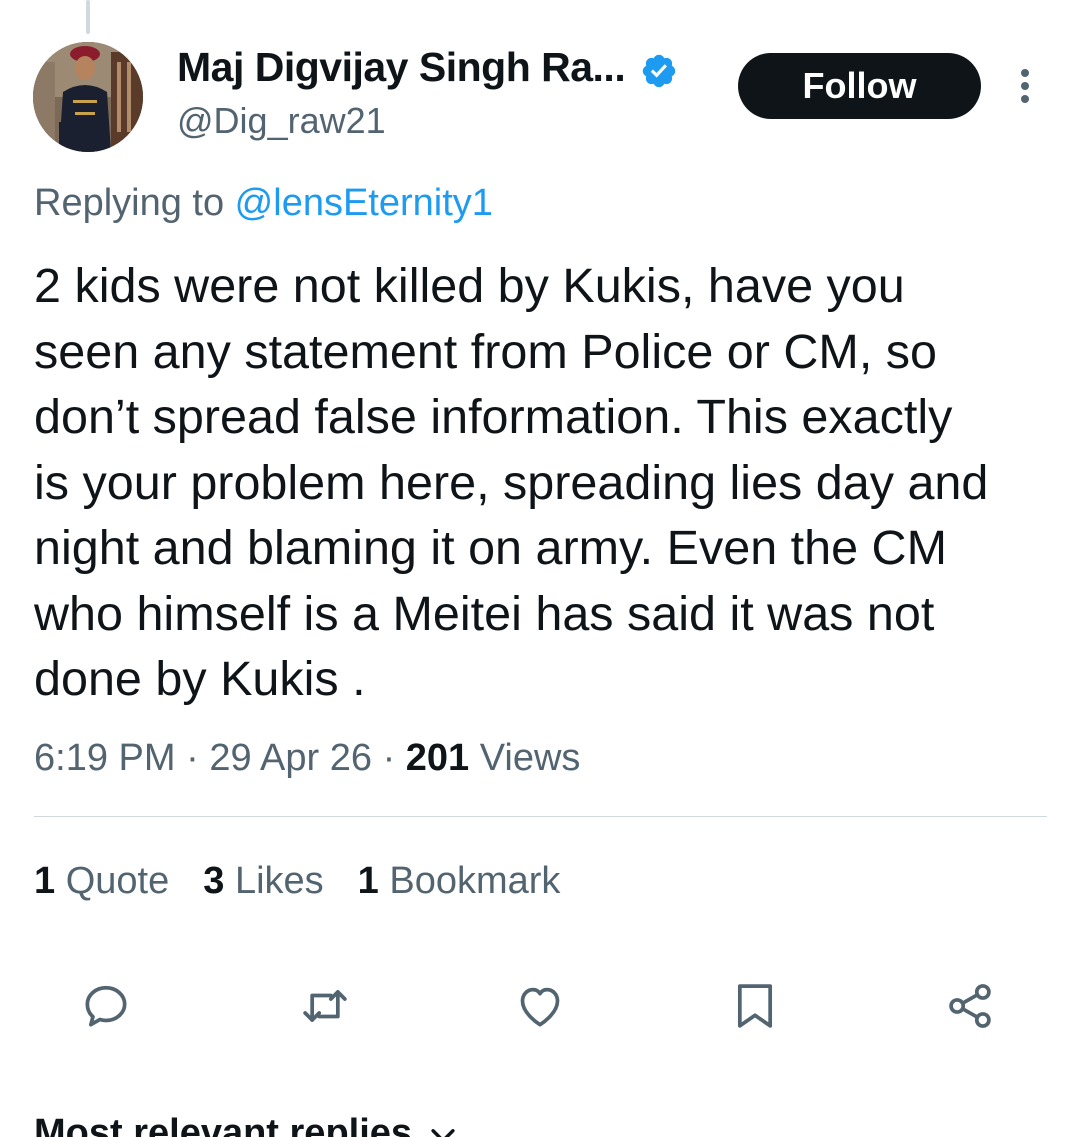  Describe the element at coordinates (281, 121) in the screenshot. I see `author-handle: @Dig_raw21` at that location.